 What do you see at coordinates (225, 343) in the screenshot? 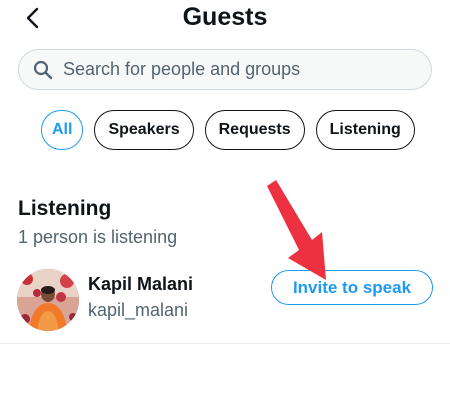
I see `divider` at bounding box center [225, 343].